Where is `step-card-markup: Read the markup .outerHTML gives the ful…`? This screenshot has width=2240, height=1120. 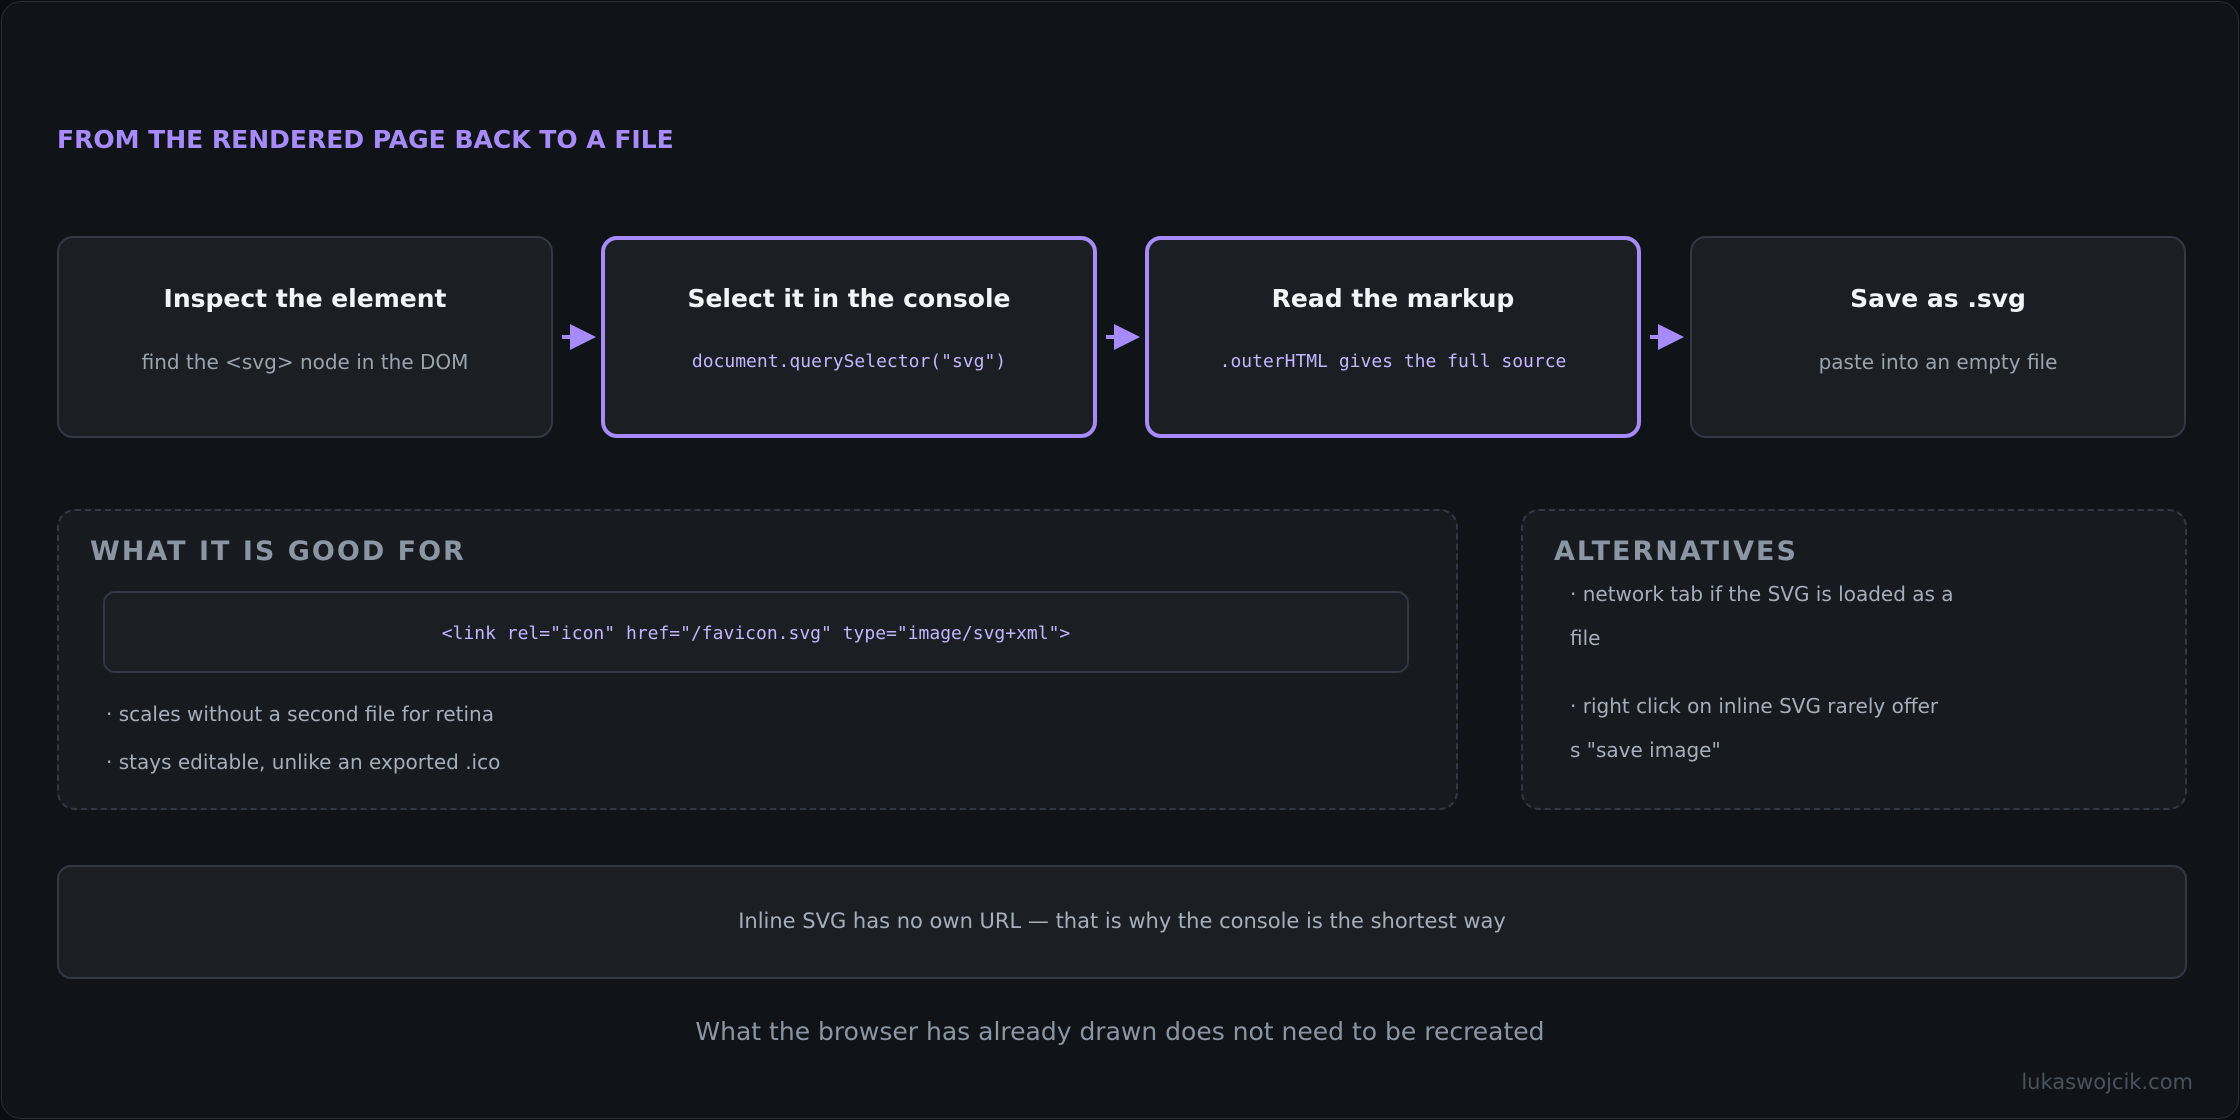 step-card-markup: Read the markup .outerHTML gives the ful… is located at coordinates (1393, 337).